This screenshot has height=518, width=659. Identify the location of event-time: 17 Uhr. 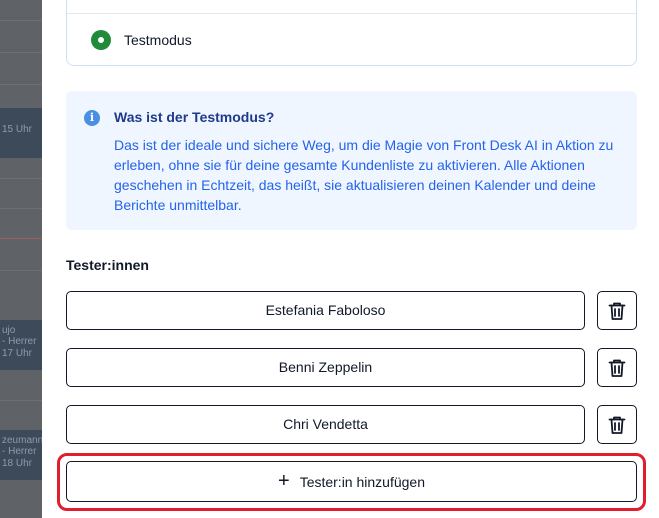
(17, 353).